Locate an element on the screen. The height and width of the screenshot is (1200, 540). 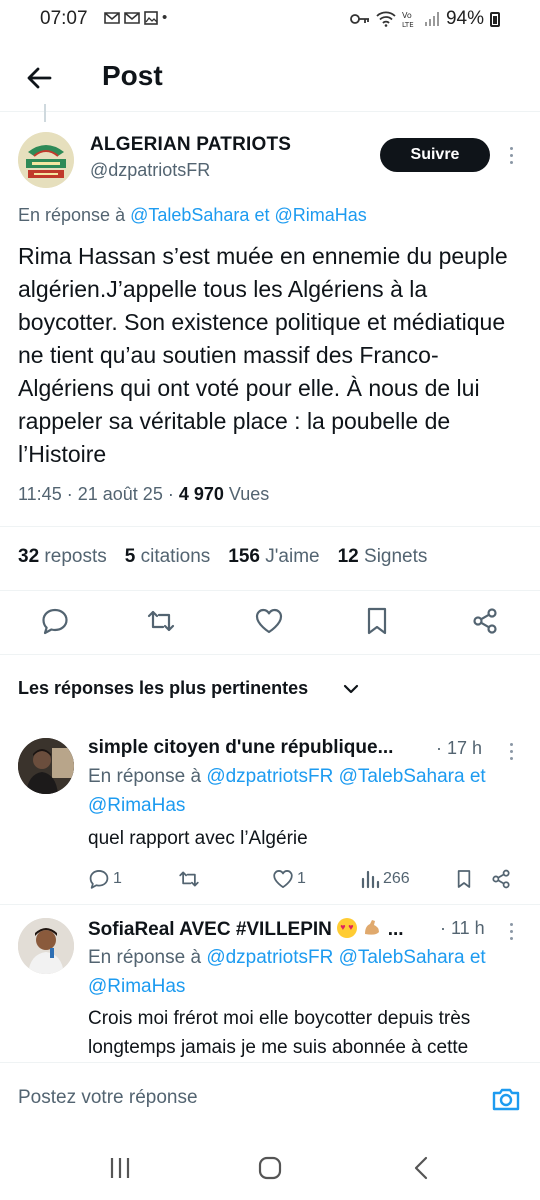
battery-percent: 94% is located at coordinates (464, 18).